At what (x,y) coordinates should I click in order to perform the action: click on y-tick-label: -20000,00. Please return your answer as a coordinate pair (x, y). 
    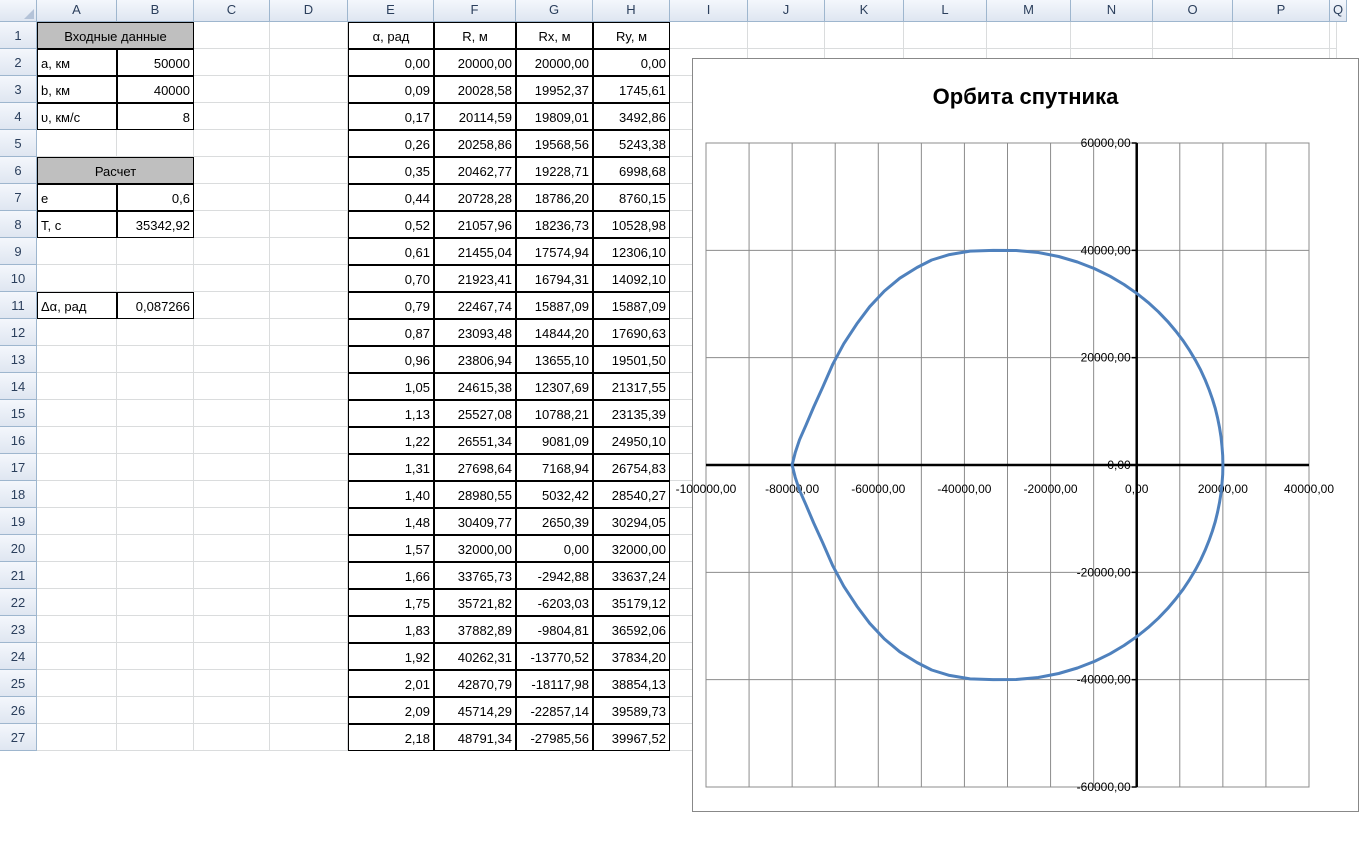
    Looking at the image, I should click on (1104, 572).